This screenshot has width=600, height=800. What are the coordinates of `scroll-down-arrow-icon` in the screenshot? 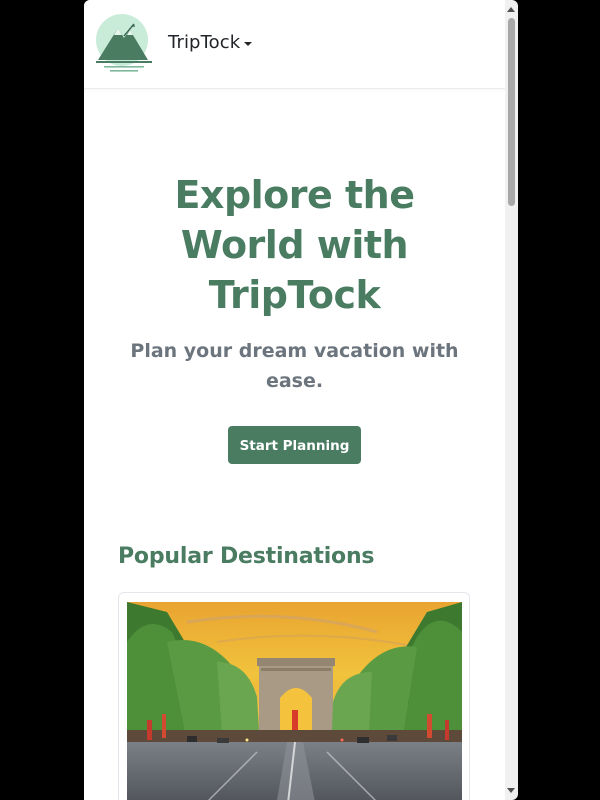 It's located at (511, 790).